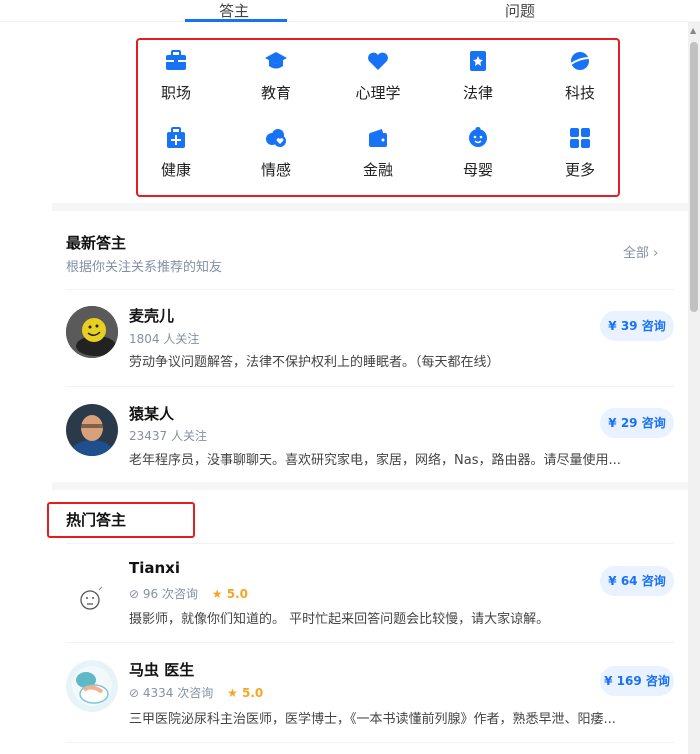 Image resolution: width=700 pixels, height=754 pixels. I want to click on category-label: 情感, so click(275, 170).